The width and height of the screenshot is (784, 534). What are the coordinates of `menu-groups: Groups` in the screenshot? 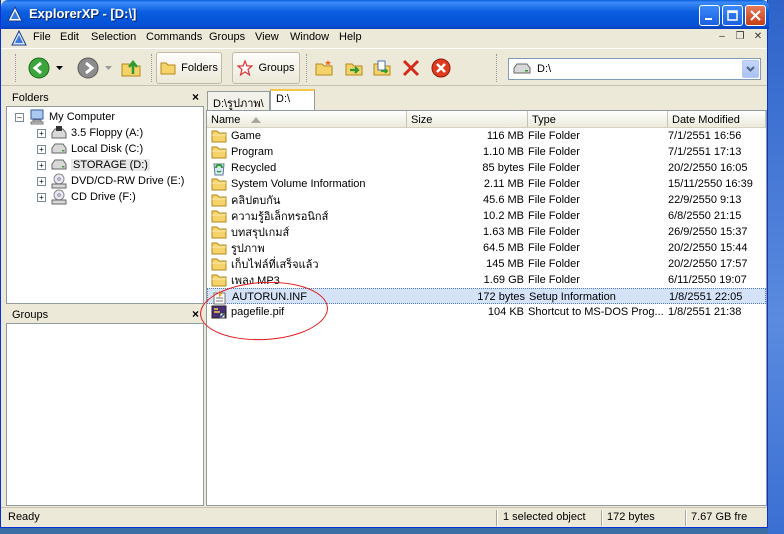 It's located at (227, 37).